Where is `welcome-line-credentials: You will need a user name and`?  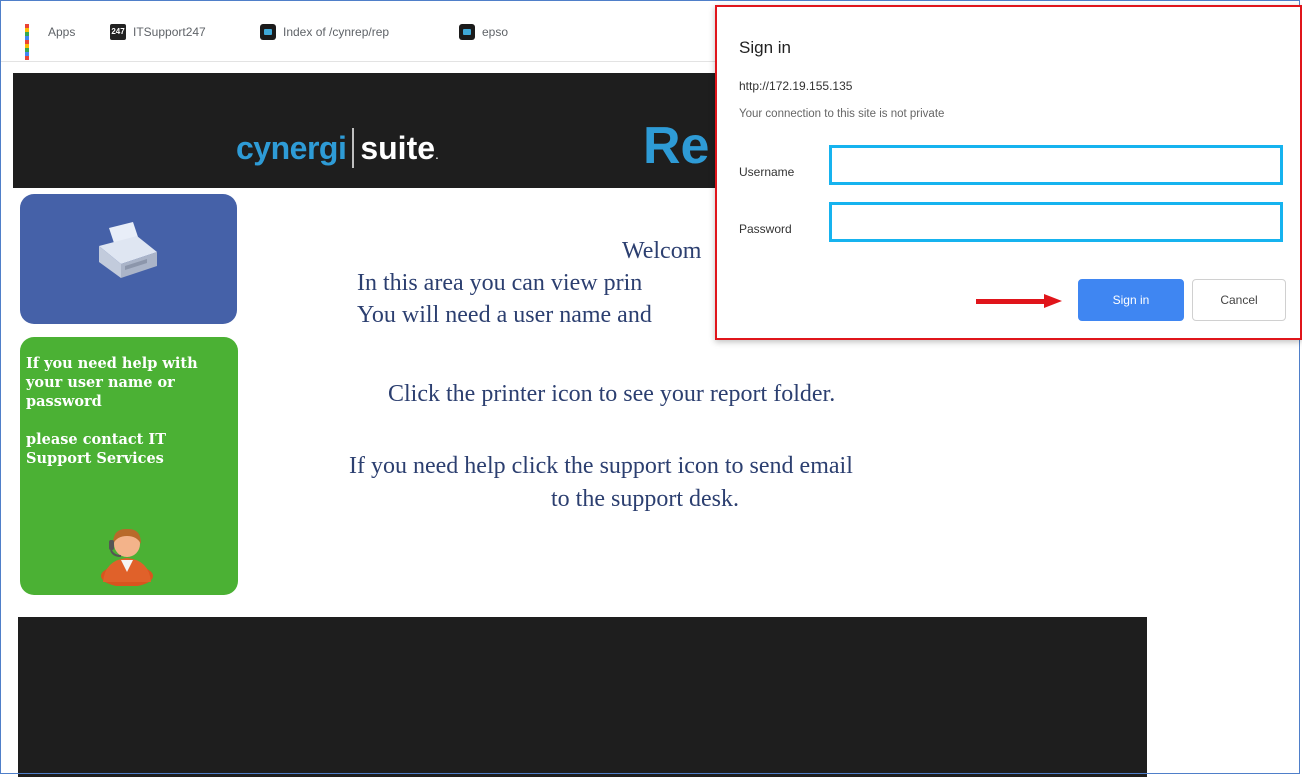
welcome-line-credentials: You will need a user name and is located at coordinates (504, 315).